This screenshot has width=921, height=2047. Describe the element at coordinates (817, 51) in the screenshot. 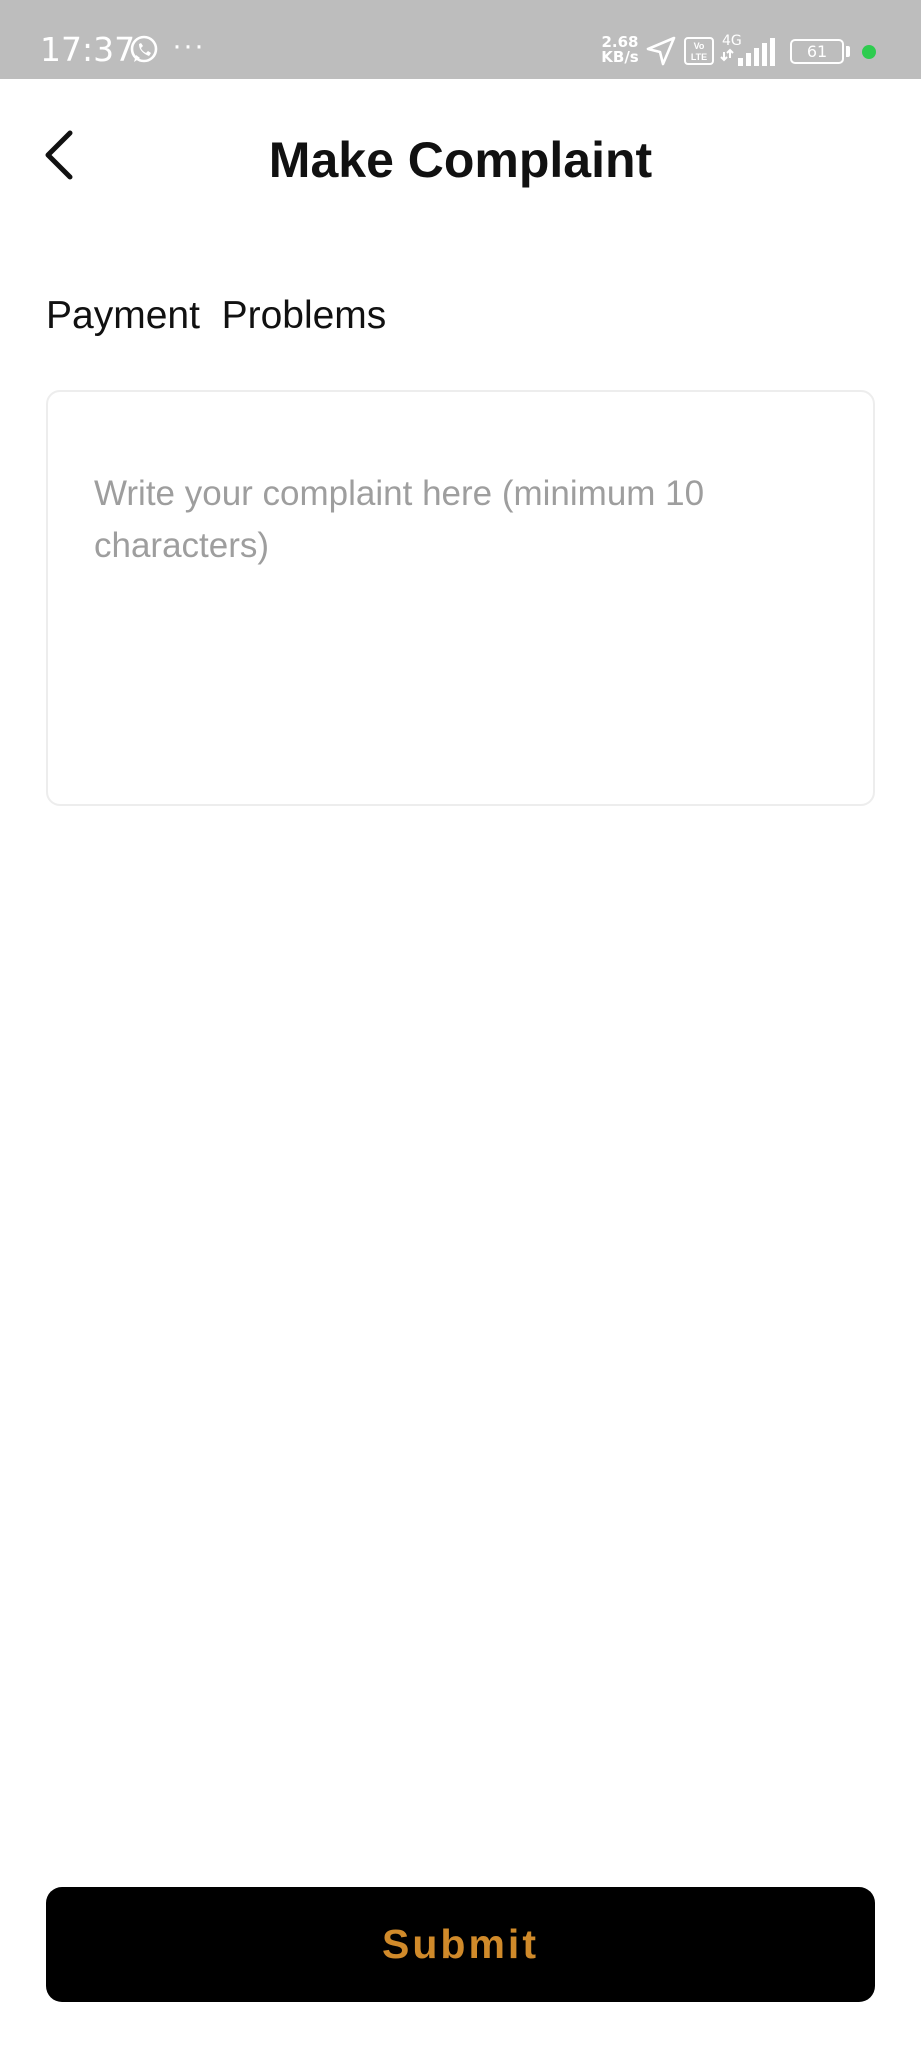

I see `battery-icon: 61` at that location.